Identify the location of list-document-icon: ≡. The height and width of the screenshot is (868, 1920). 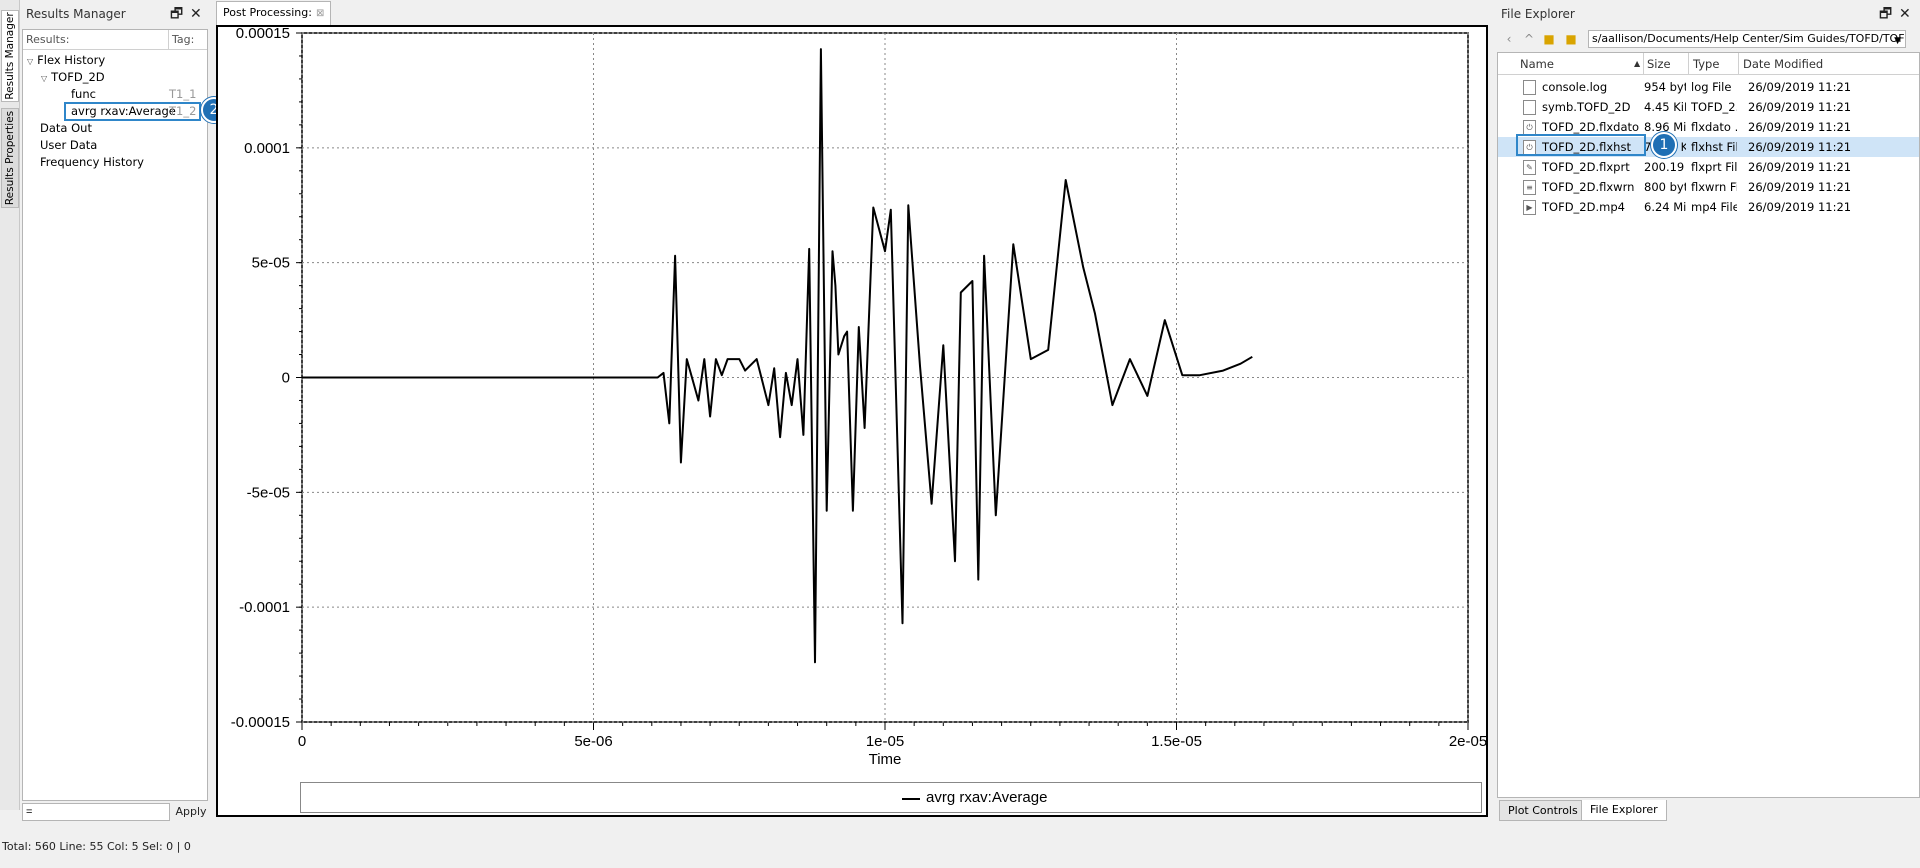
(1529, 187).